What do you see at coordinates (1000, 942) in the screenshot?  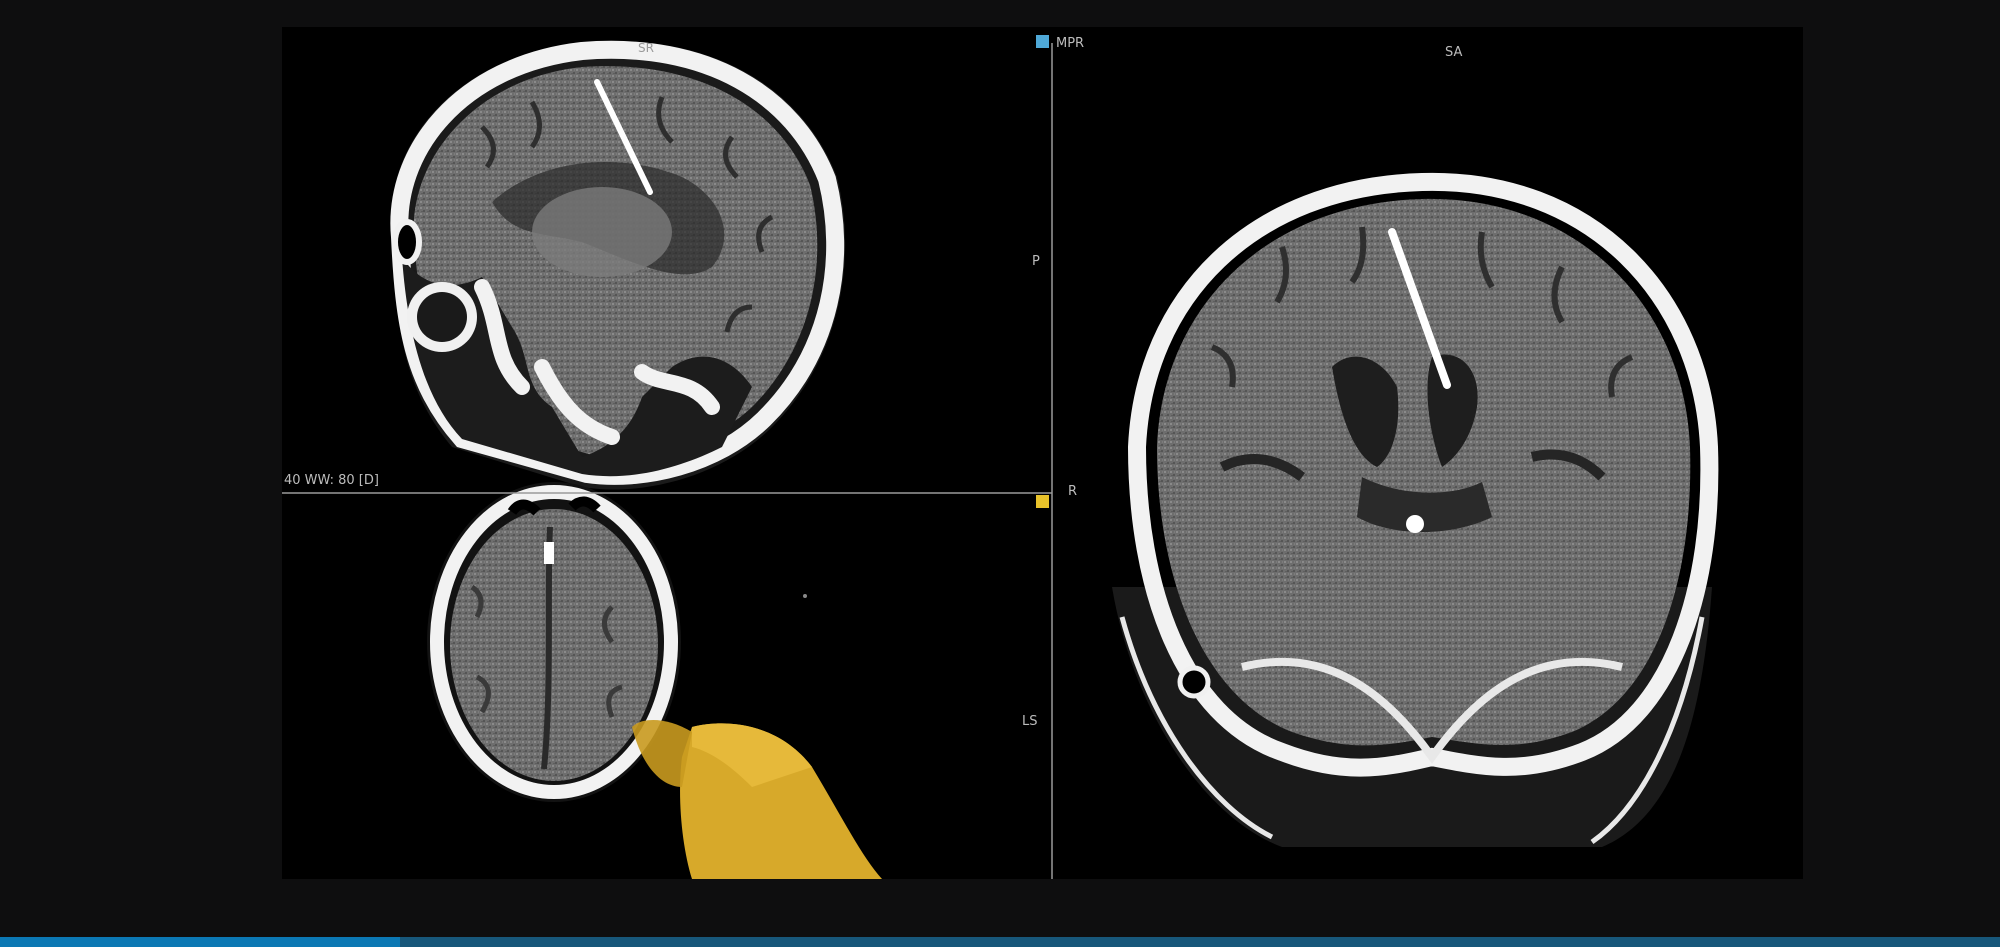 I see `video-progress-bar` at bounding box center [1000, 942].